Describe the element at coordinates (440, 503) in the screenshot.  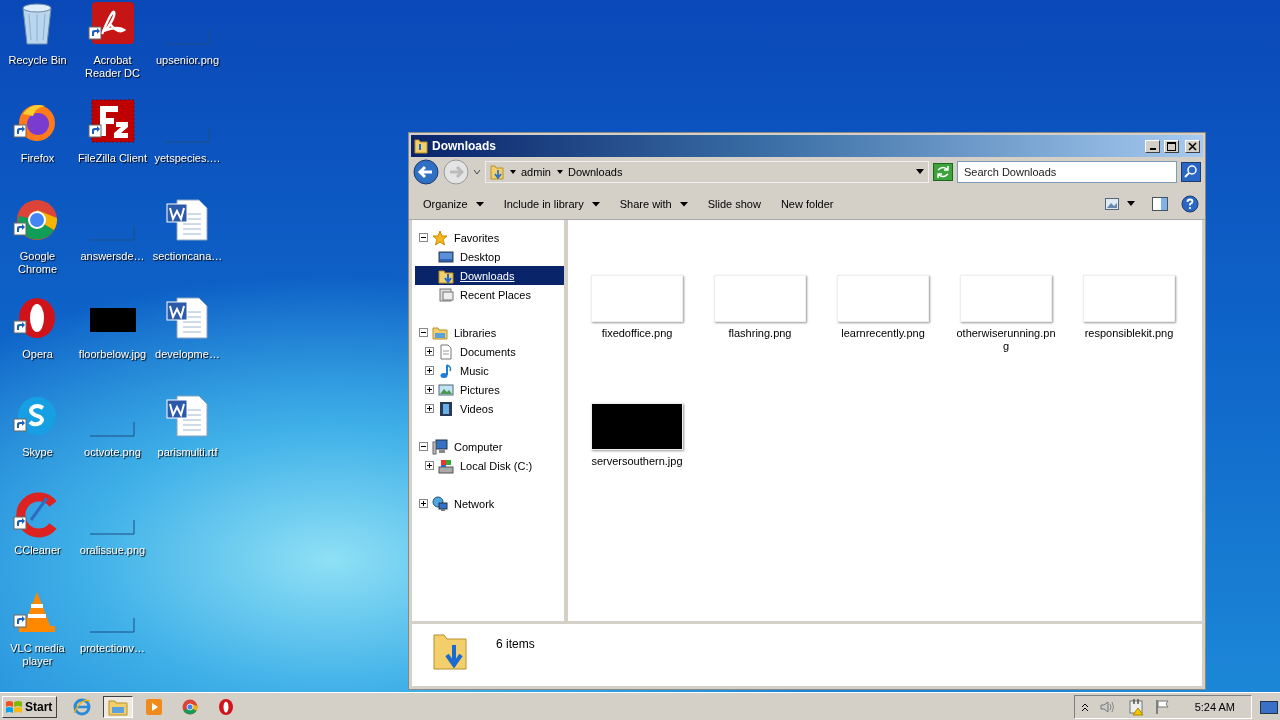
I see `network-icon` at that location.